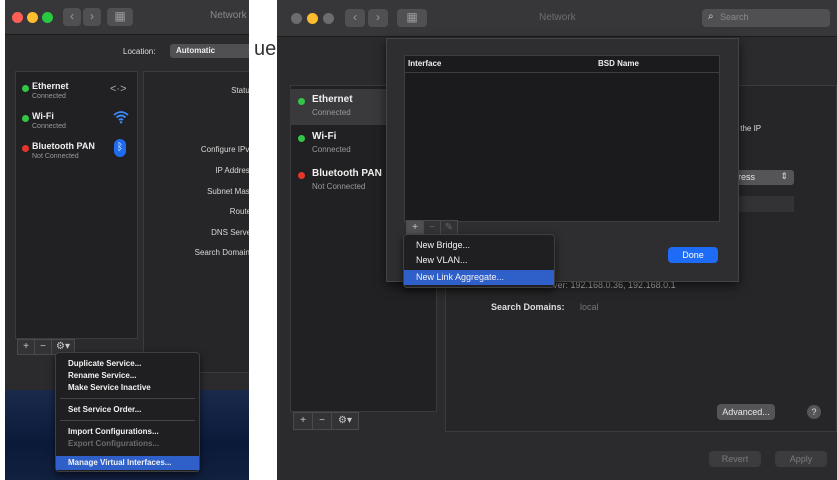 The height and width of the screenshot is (480, 837). What do you see at coordinates (76, 95) in the screenshot?
I see `service-item-ethernet: Ethernet Connected <·>` at bounding box center [76, 95].